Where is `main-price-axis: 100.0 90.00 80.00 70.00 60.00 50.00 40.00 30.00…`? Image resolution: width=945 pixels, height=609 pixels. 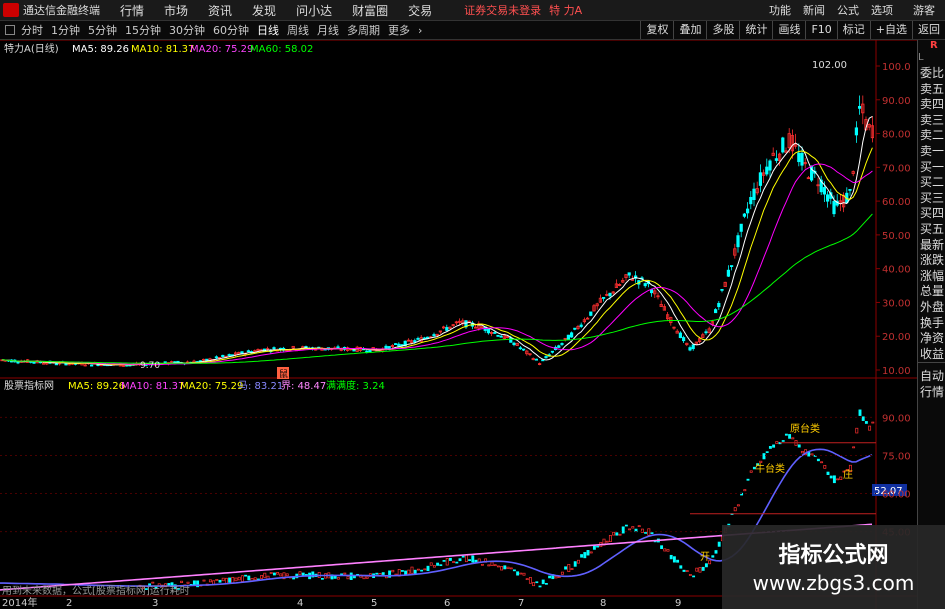 main-price-axis: 100.0 90.00 80.00 70.00 60.00 50.00 40.00 30.00… is located at coordinates (893, 219).